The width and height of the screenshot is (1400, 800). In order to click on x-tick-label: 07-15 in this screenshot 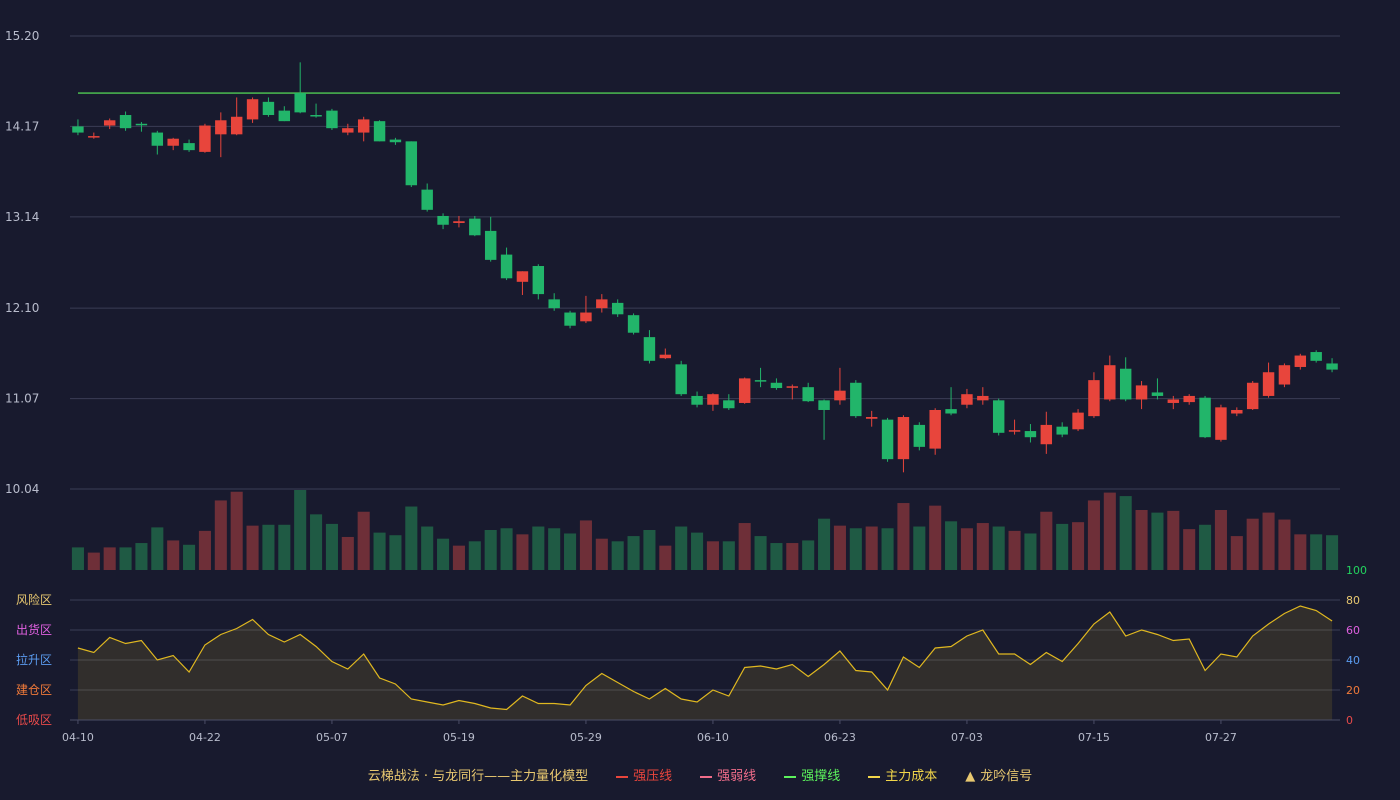, I will do `click(1094, 737)`.